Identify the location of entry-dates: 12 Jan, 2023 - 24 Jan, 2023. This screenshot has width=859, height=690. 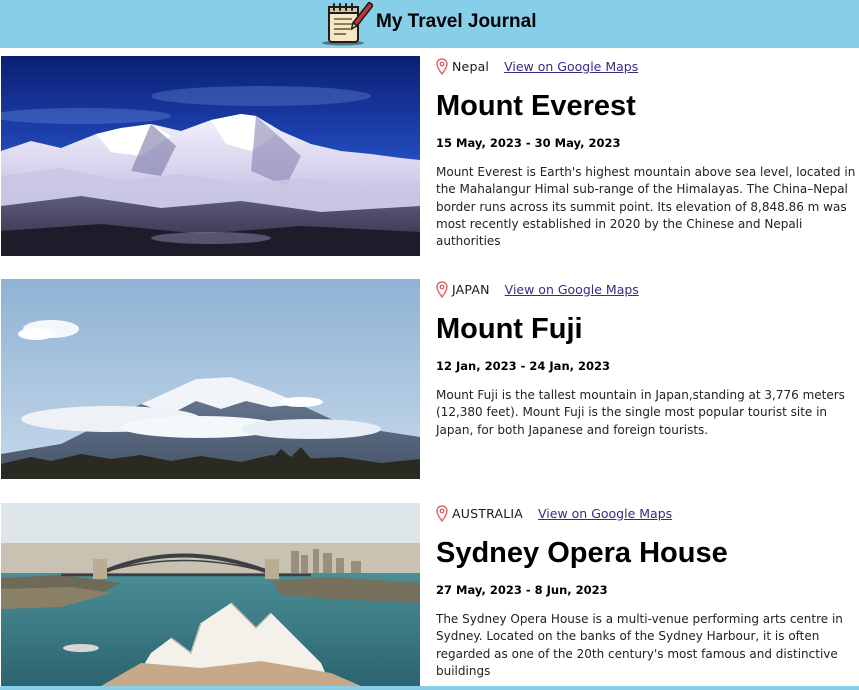
(523, 366).